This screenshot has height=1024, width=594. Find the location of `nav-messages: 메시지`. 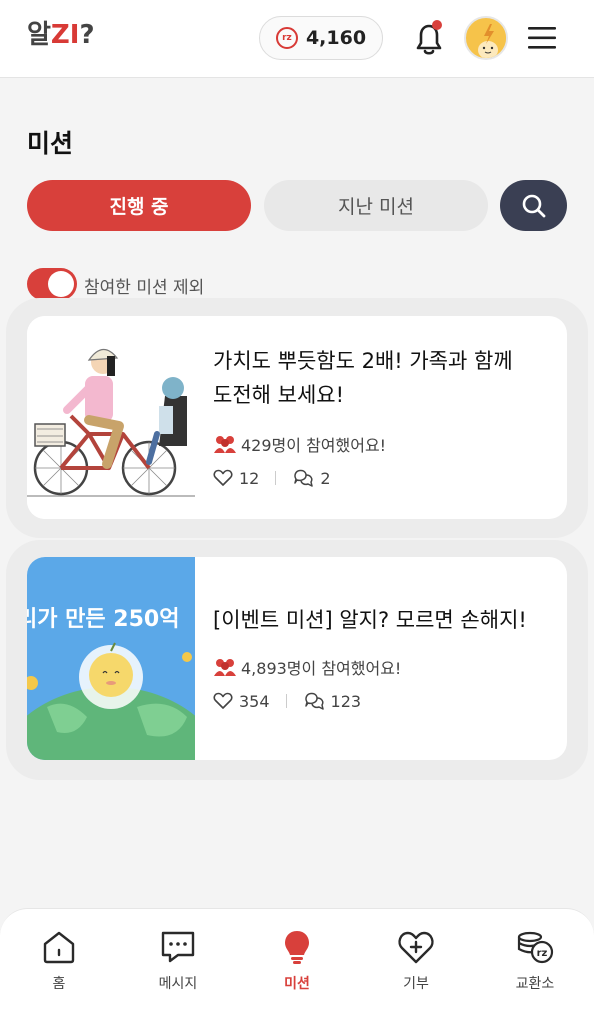

nav-messages: 메시지 is located at coordinates (178, 967).